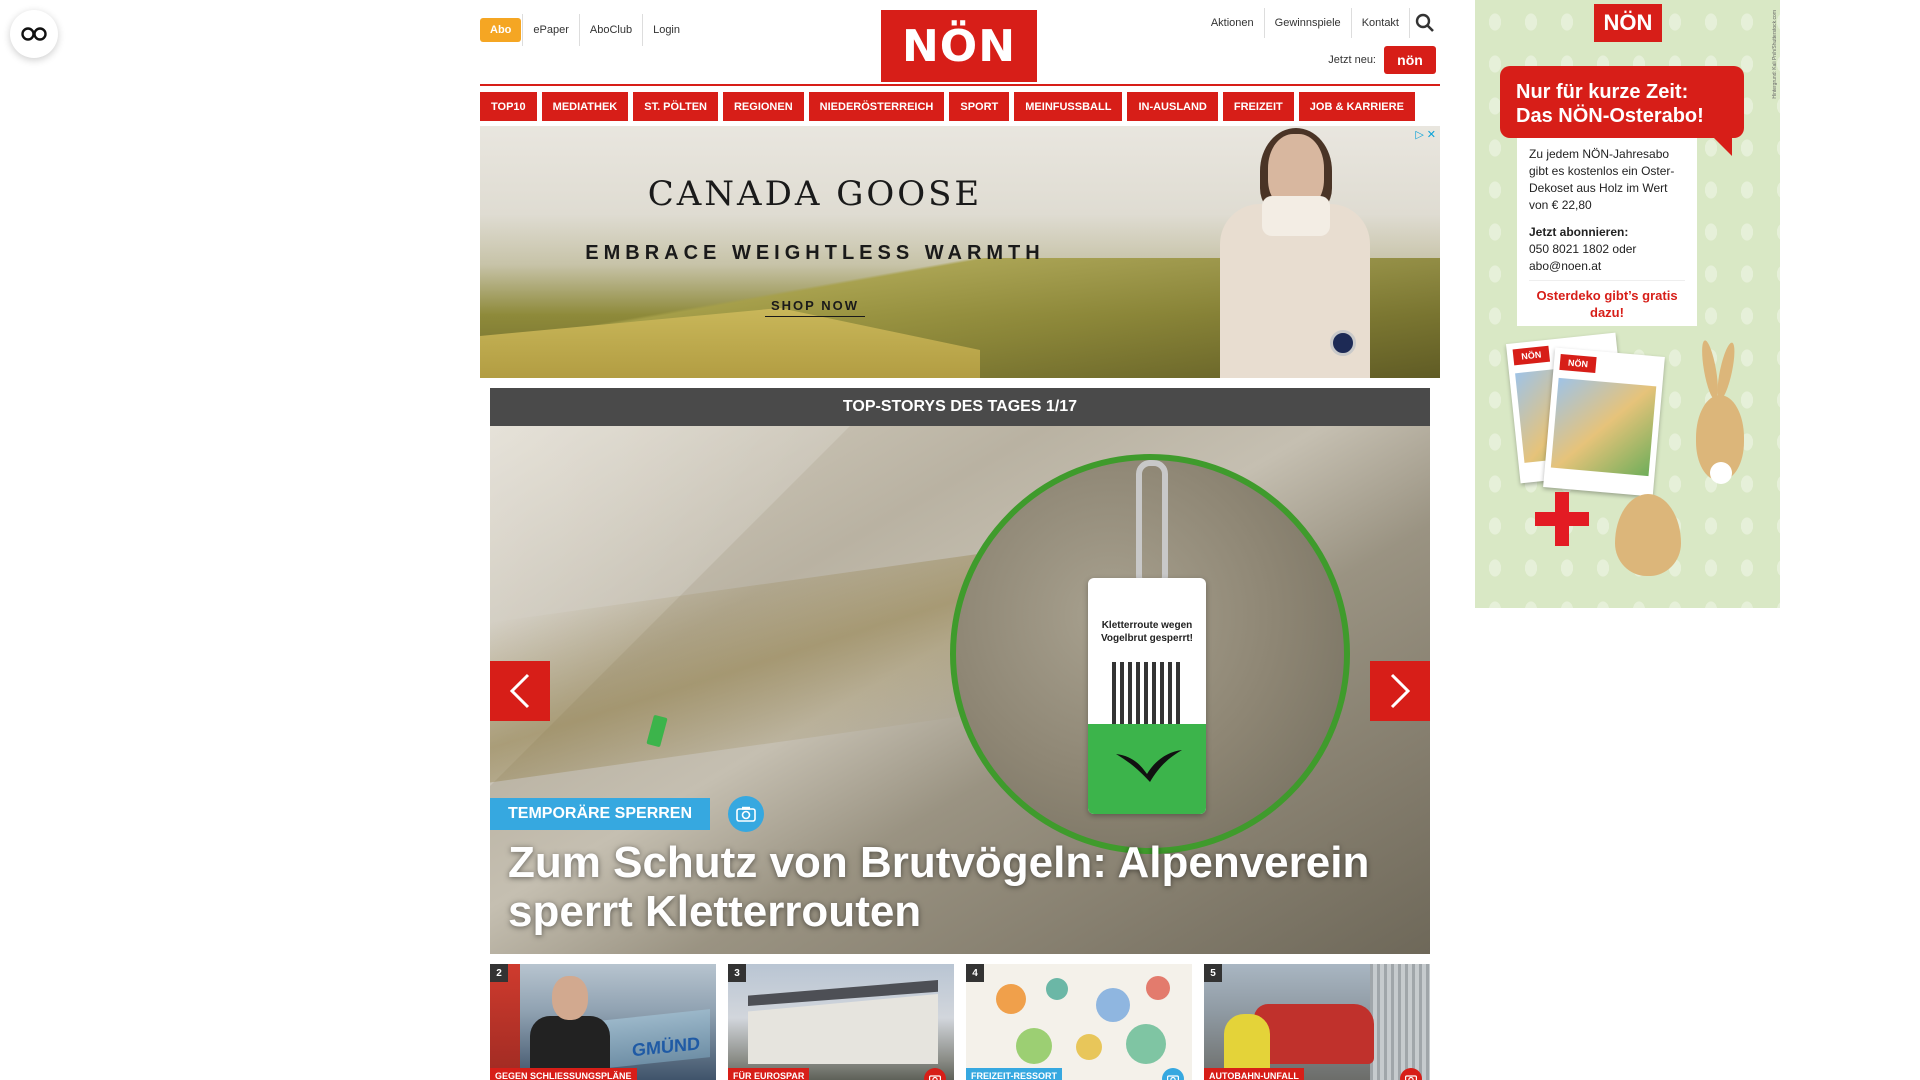 This screenshot has width=1920, height=1080. What do you see at coordinates (1579, 232) in the screenshot?
I see `side-ad-cta-title: Jetzt abonnieren:` at bounding box center [1579, 232].